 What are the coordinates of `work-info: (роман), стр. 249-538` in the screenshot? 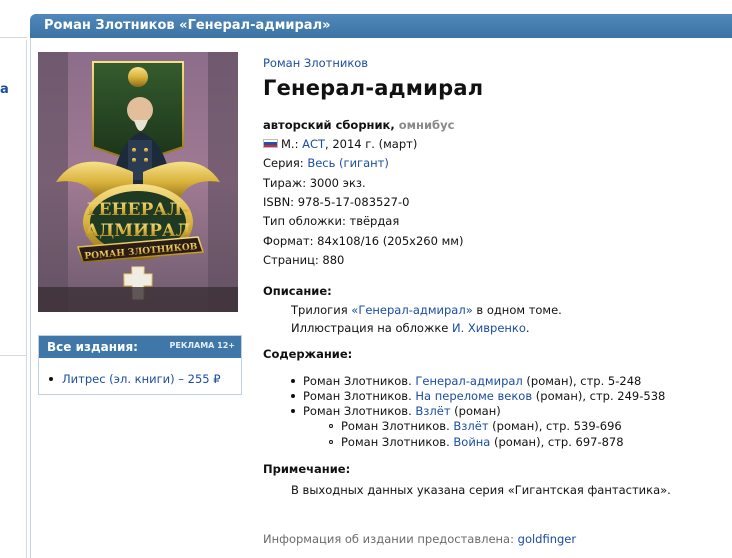 It's located at (599, 396).